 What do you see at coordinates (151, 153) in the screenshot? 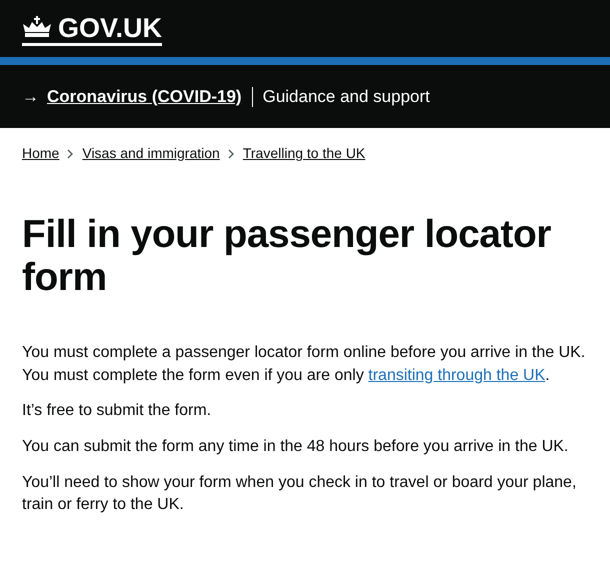
I see `breadcrumb-link: Visas and immigration` at bounding box center [151, 153].